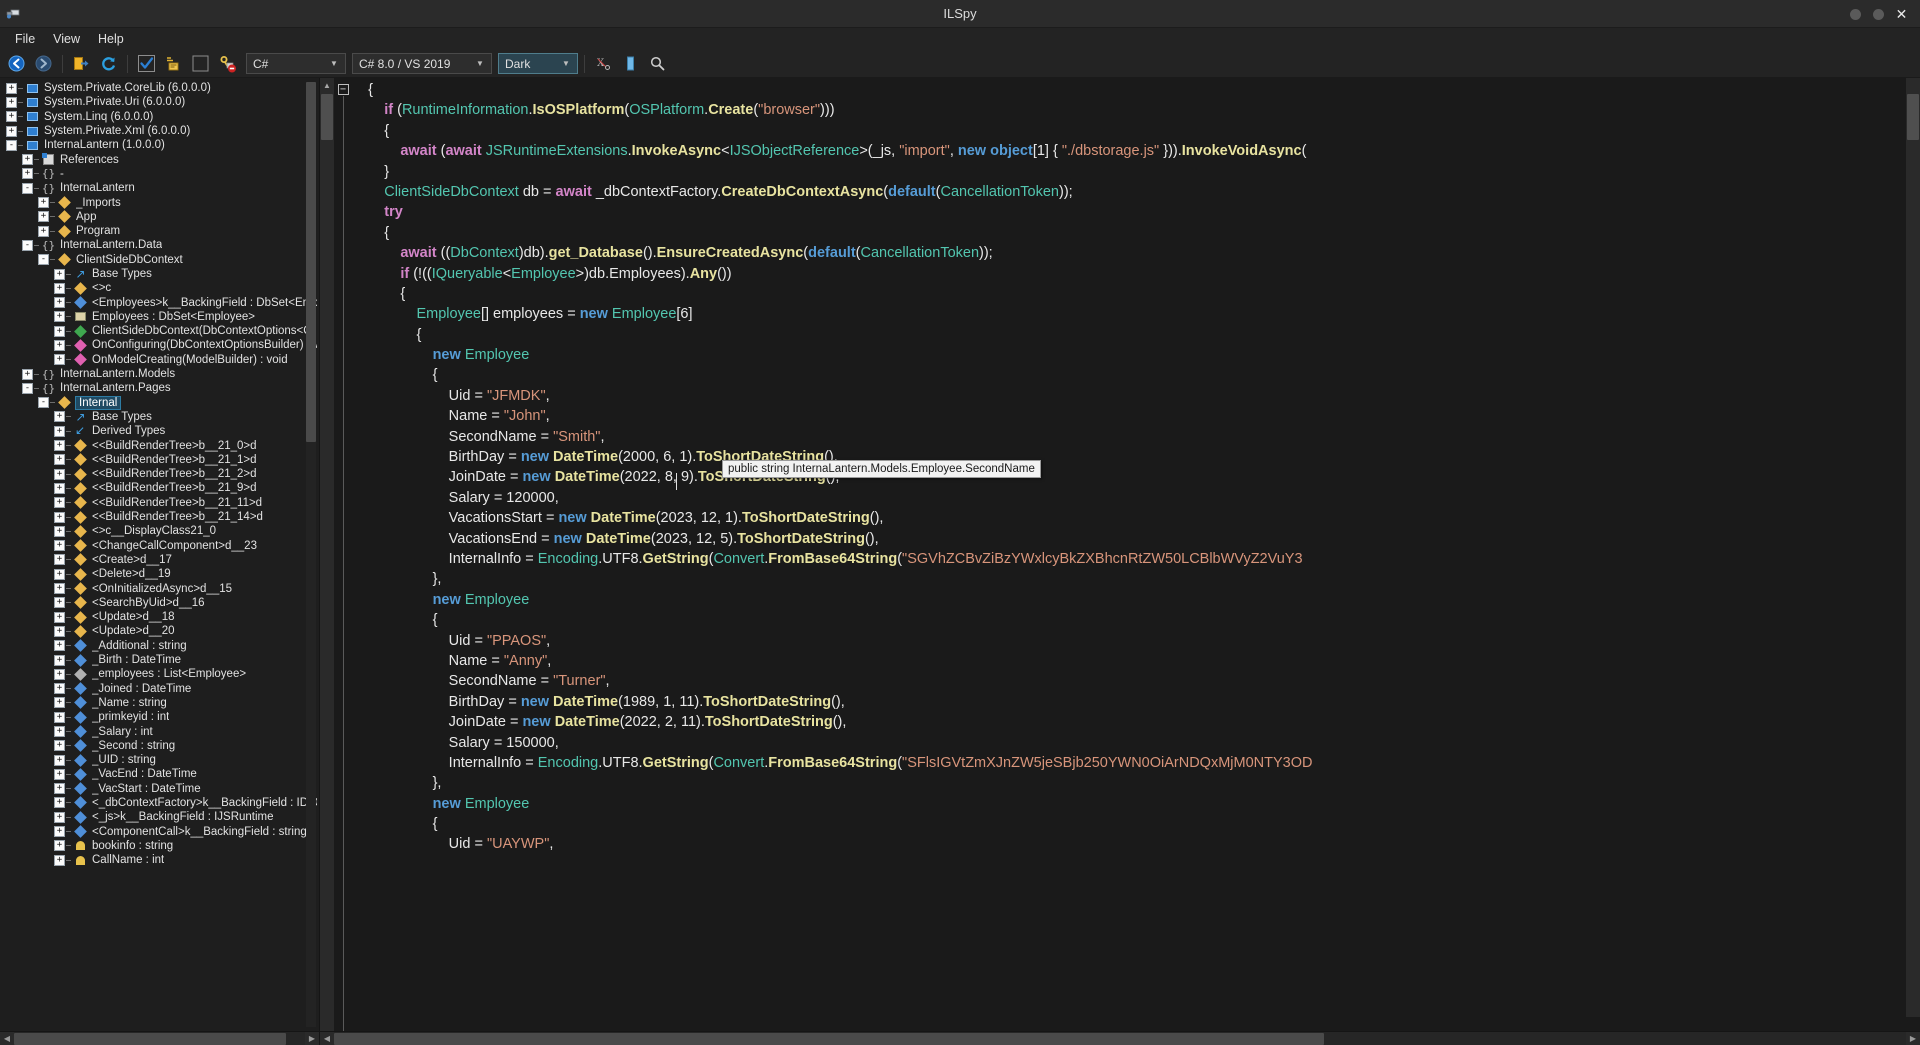 Image resolution: width=1920 pixels, height=1045 pixels. What do you see at coordinates (327, 85) in the screenshot?
I see `scroll-up-icon: ▲` at bounding box center [327, 85].